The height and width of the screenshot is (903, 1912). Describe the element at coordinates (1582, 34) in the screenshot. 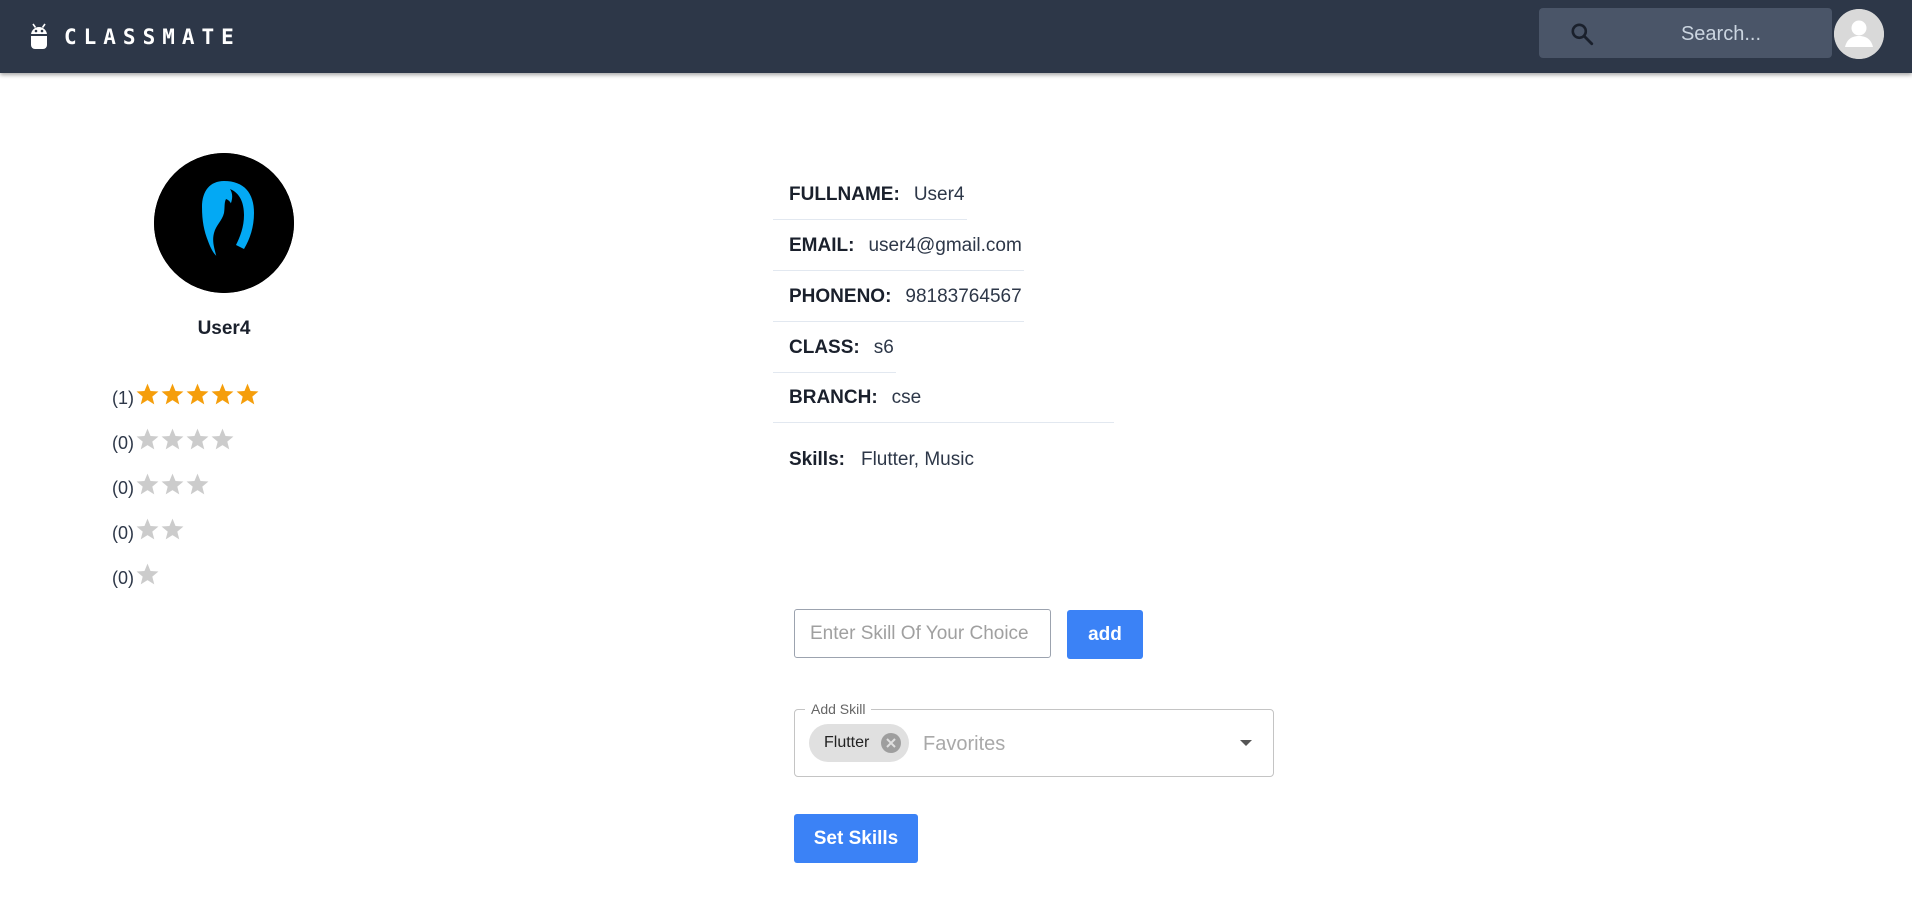

I see `search-icon` at that location.